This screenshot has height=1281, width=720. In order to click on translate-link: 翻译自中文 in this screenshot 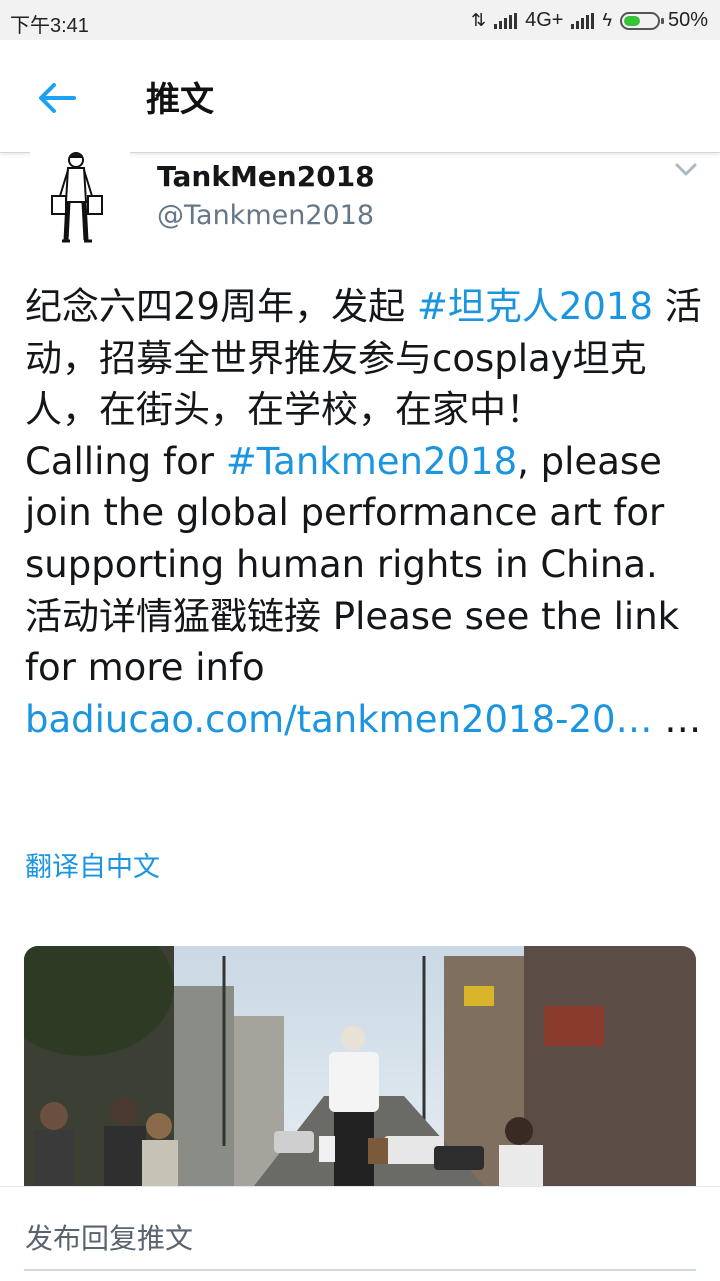, I will do `click(92, 864)`.